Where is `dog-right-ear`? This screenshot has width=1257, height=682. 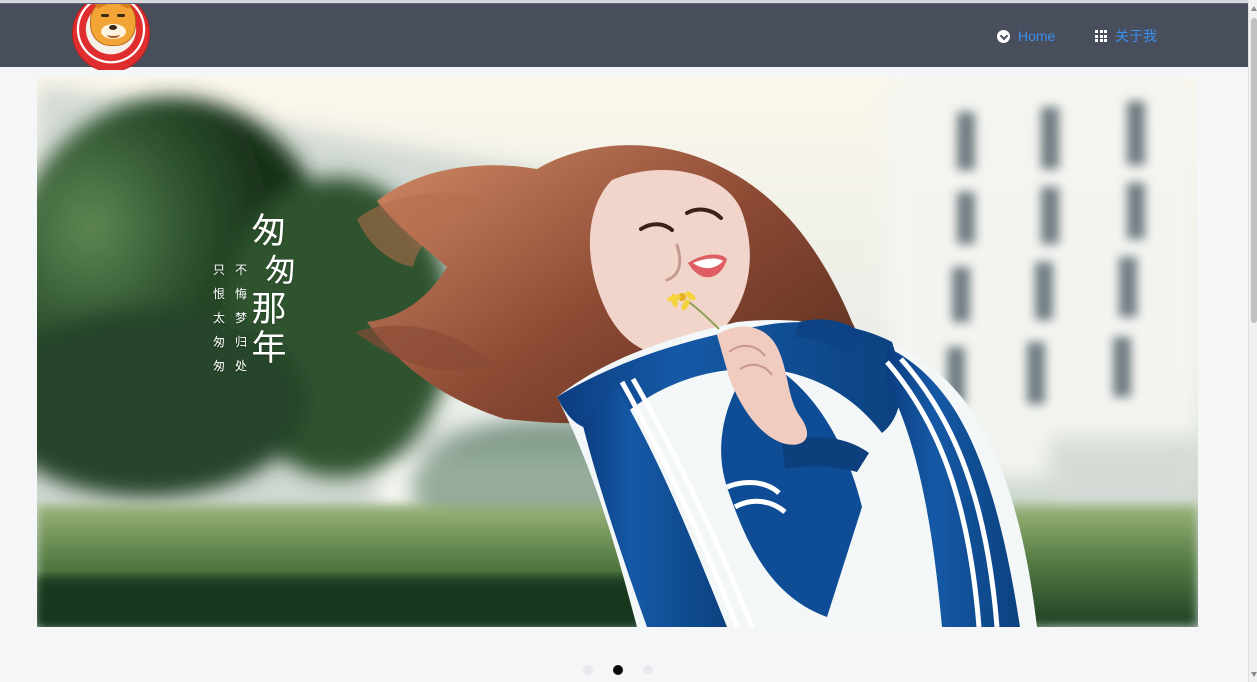 dog-right-ear is located at coordinates (126, 6).